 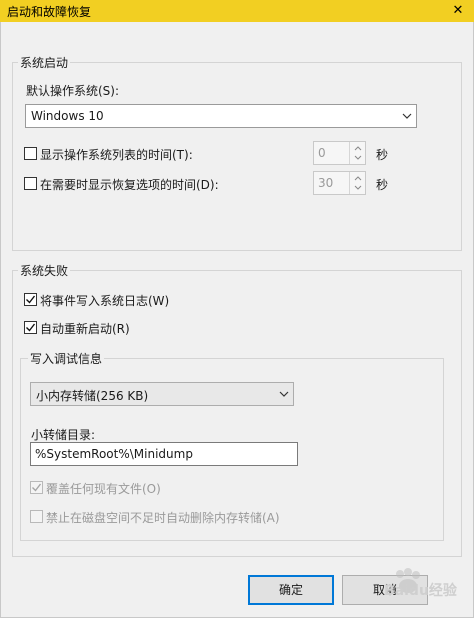 What do you see at coordinates (67, 116) in the screenshot?
I see `default-os-value: Windows 10` at bounding box center [67, 116].